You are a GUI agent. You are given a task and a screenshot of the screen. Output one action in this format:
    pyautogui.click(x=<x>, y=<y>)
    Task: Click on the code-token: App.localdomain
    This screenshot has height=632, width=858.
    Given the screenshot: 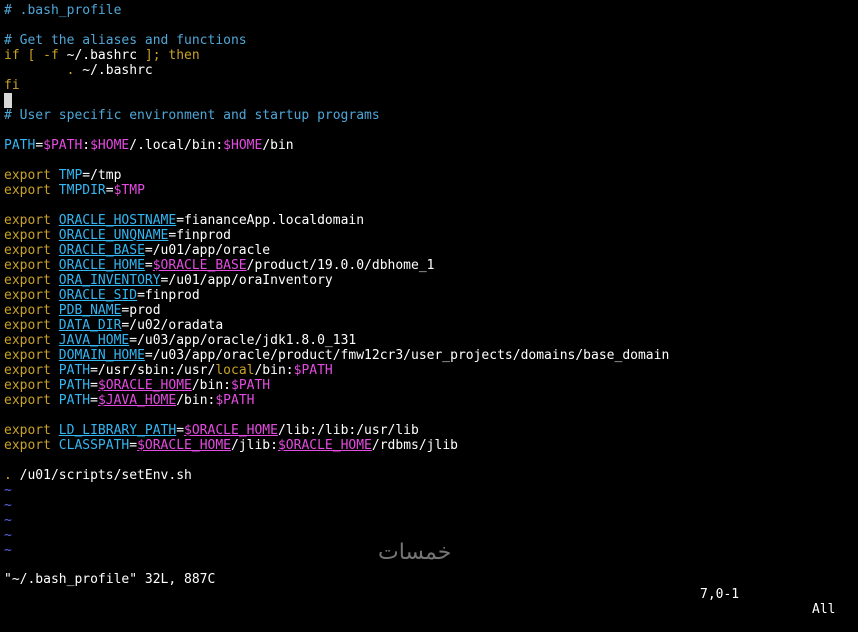 What is the action you would take?
    pyautogui.click(x=305, y=220)
    